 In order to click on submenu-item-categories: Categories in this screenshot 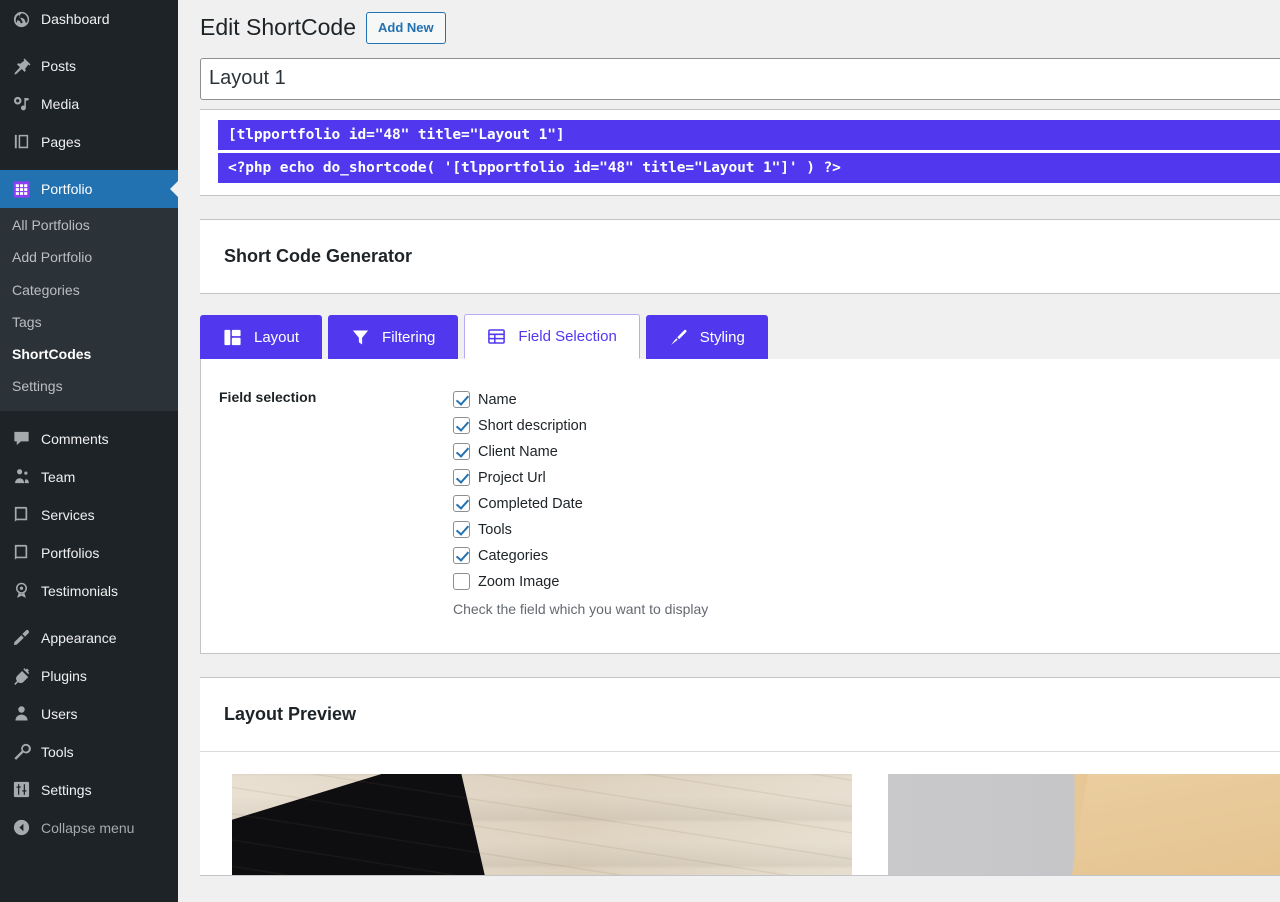, I will do `click(89, 290)`.